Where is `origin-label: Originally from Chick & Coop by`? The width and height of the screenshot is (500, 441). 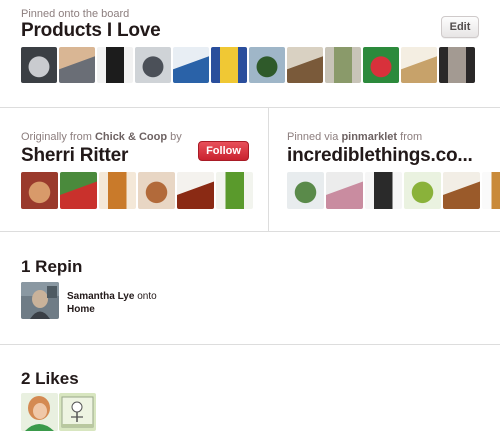
origin-label: Originally from Chick & Coop by is located at coordinates (101, 137).